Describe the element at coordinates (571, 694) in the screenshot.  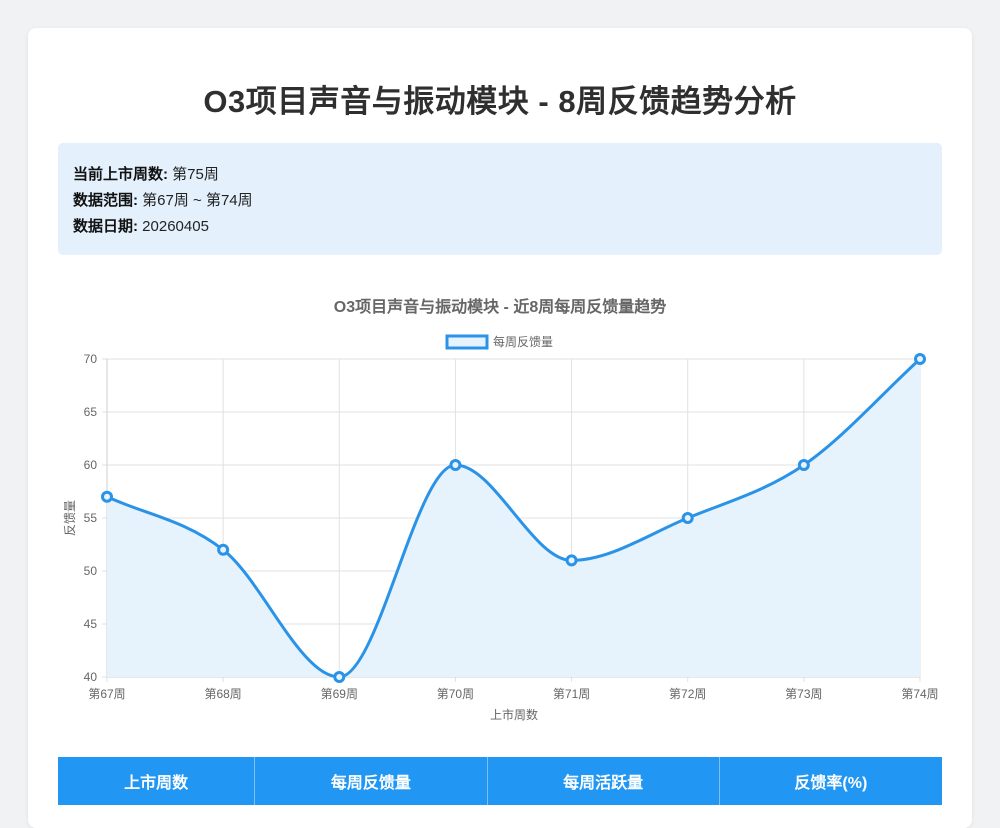
I see `x-tick-label: 第71周` at that location.